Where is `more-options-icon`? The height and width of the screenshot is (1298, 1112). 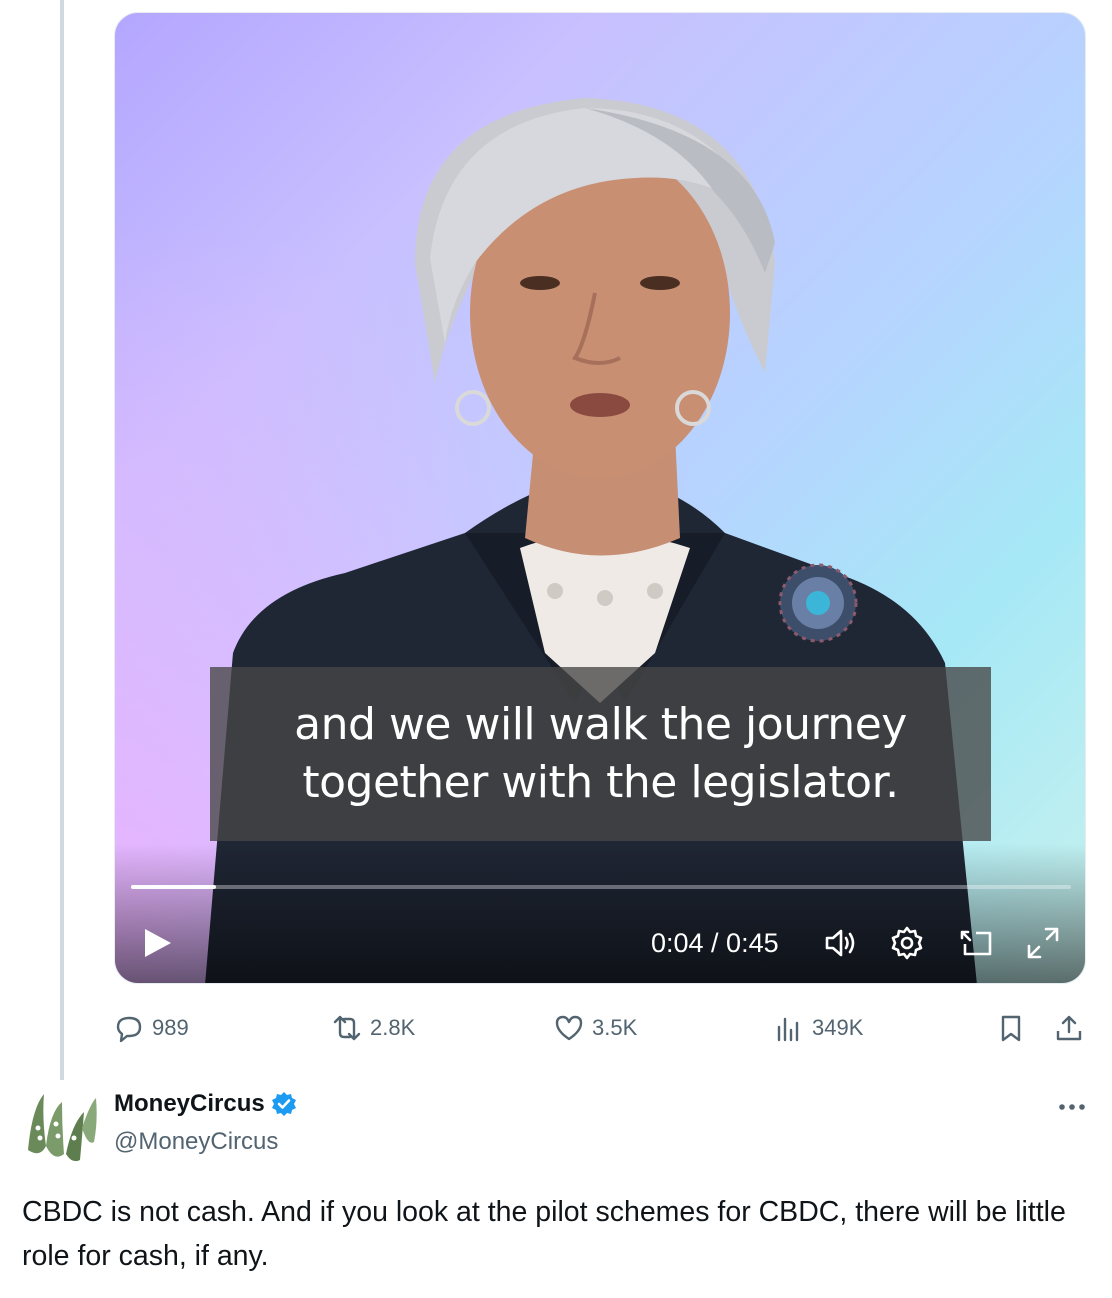
more-options-icon is located at coordinates (1072, 1107).